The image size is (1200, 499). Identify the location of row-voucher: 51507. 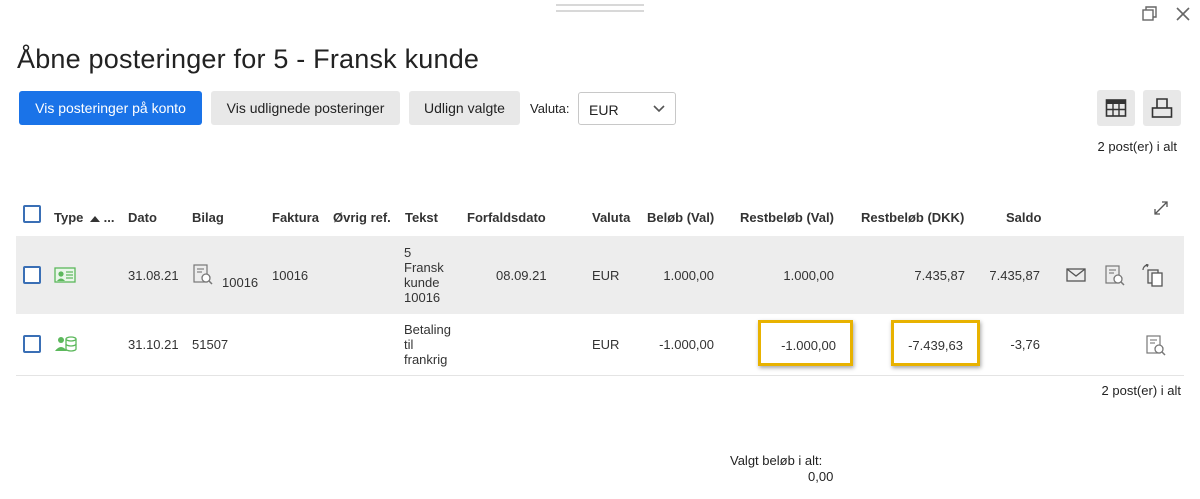
(210, 344).